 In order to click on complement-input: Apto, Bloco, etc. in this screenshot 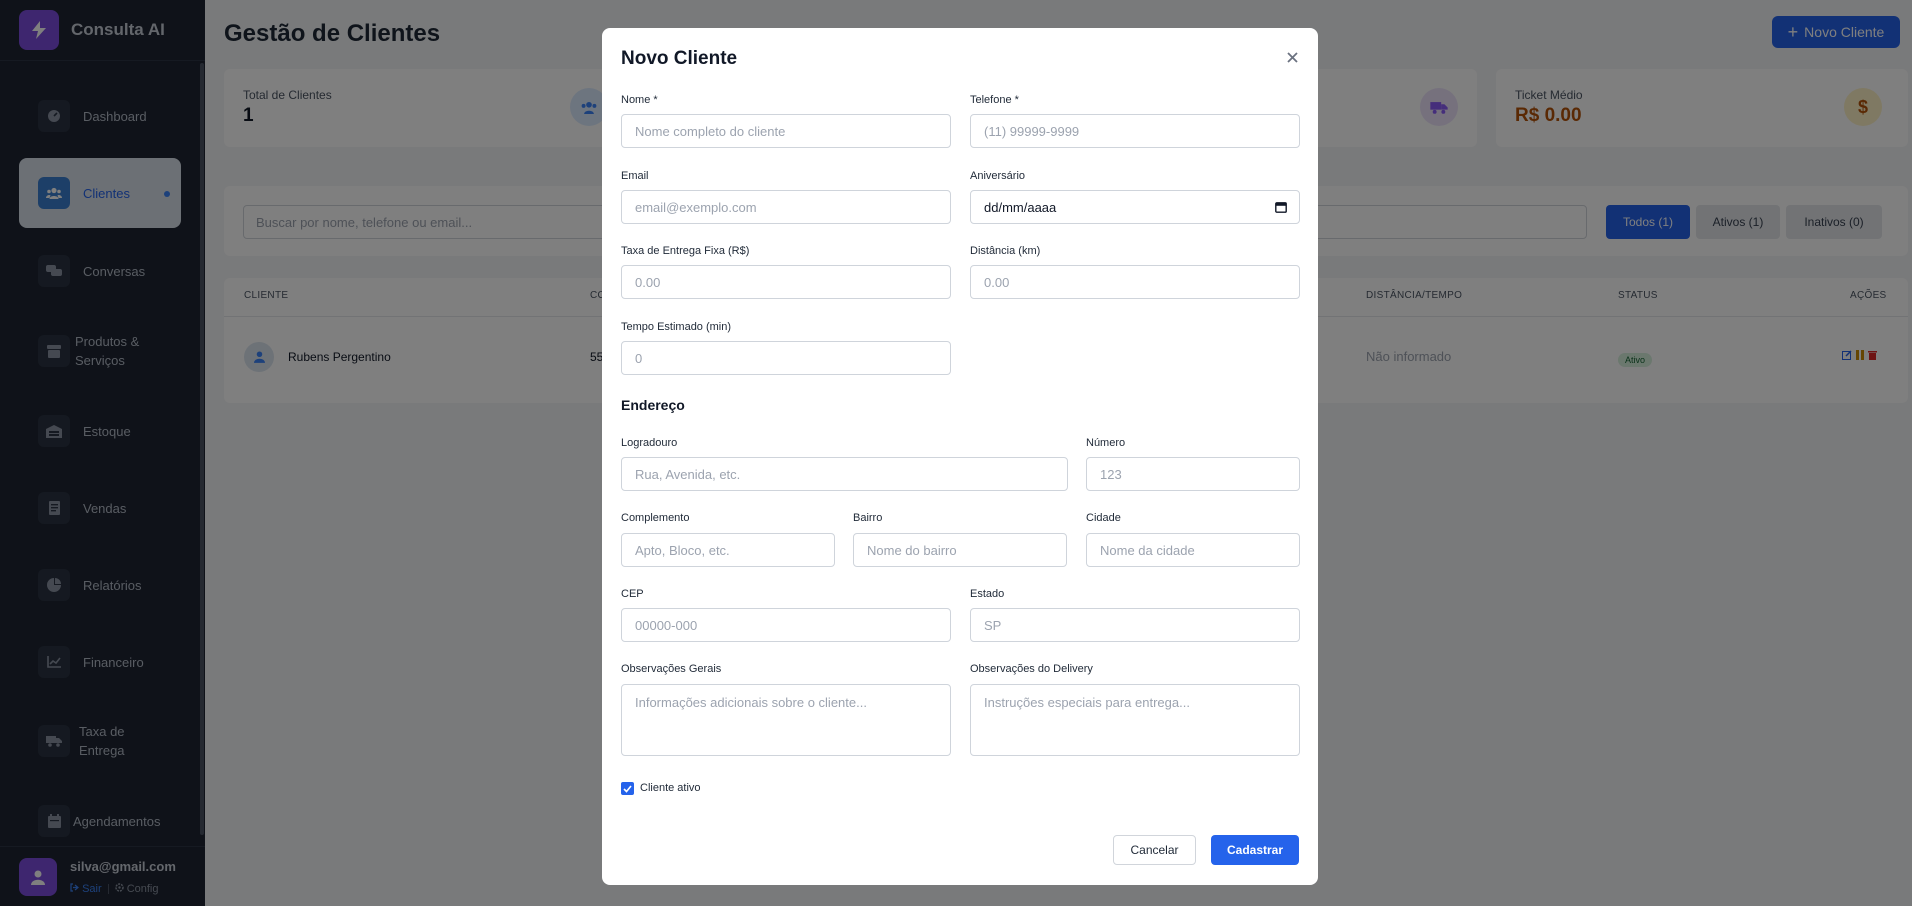, I will do `click(728, 550)`.